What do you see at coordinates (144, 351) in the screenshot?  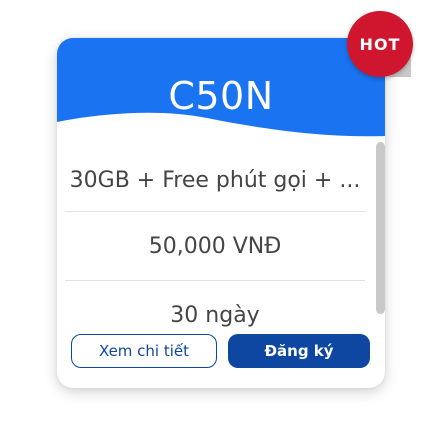 I see `view-details-button: Xem chi tiết` at bounding box center [144, 351].